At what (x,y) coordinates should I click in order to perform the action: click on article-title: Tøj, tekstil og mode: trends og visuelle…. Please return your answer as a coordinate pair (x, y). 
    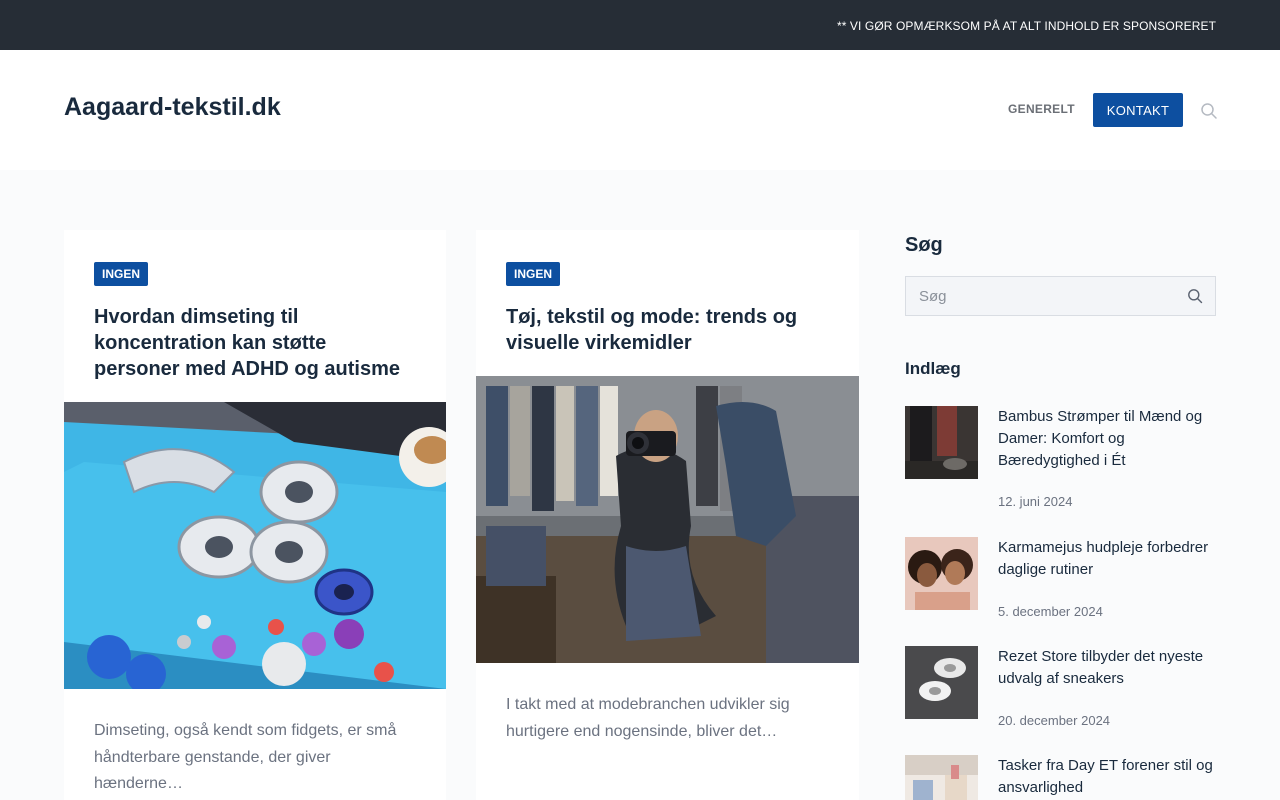
    Looking at the image, I should click on (667, 330).